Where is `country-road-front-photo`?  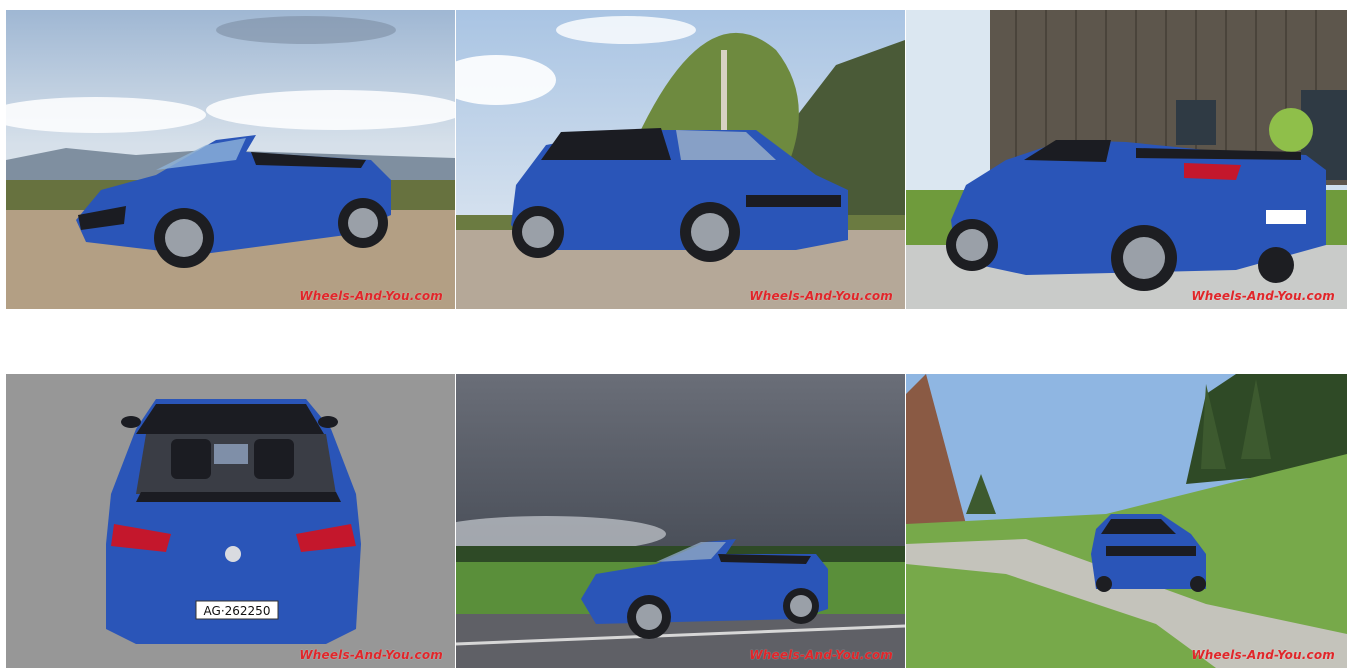 country-road-front-photo is located at coordinates (1126, 521).